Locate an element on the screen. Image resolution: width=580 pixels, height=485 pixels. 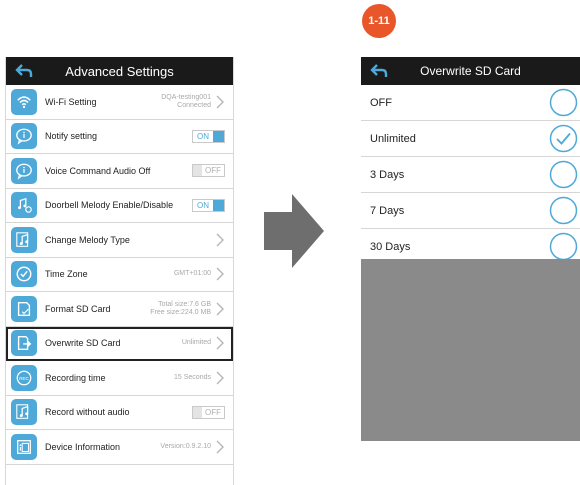
settings-row-label: Change Melody Type is located at coordinates (87, 239).